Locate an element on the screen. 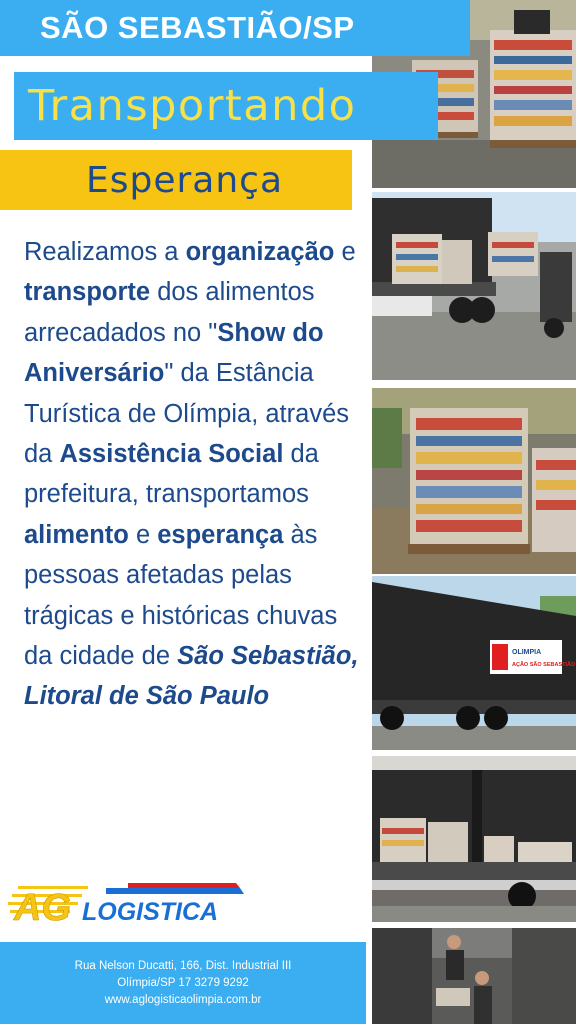 This screenshot has height=1024, width=576. subtitle-banner-yellow: Esperança is located at coordinates (176, 180).